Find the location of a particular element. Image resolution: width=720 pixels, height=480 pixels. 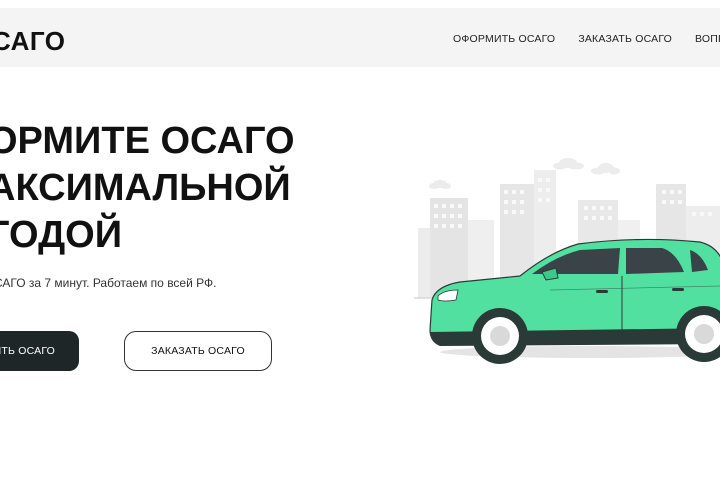

hero-title: ОРМИТЕ ОСАГО АКСИМАЛЬНОЙ ГОДОЙ is located at coordinates (147, 188).